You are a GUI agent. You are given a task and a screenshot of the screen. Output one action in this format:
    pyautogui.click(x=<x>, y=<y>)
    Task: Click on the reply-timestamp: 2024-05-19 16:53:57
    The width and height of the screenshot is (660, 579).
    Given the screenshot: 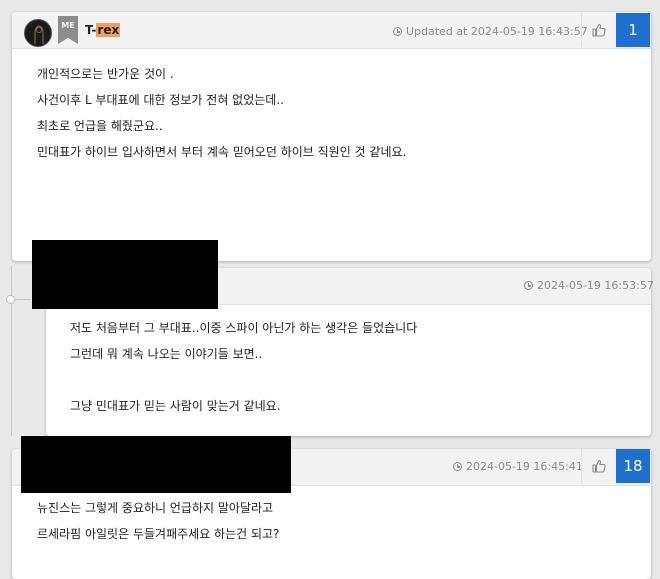 What is the action you would take?
    pyautogui.click(x=589, y=285)
    